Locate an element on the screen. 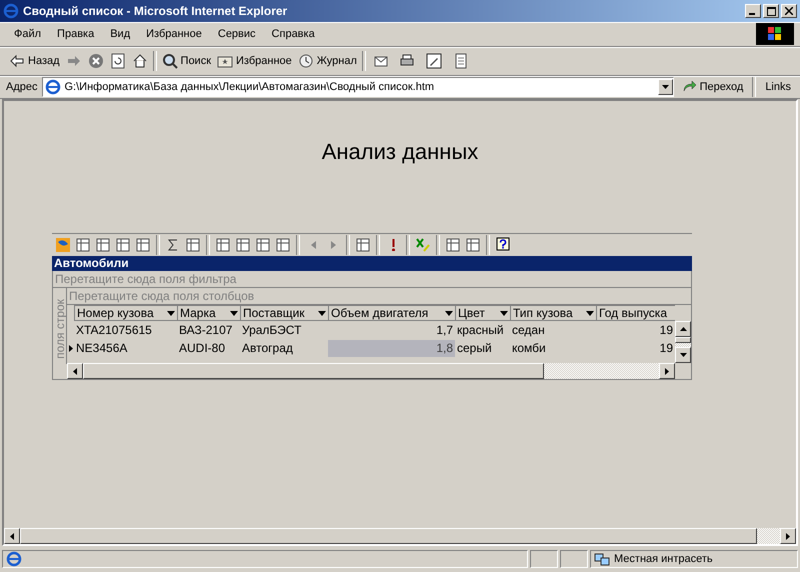 The width and height of the screenshot is (800, 572). magnifier-icon is located at coordinates (170, 61).